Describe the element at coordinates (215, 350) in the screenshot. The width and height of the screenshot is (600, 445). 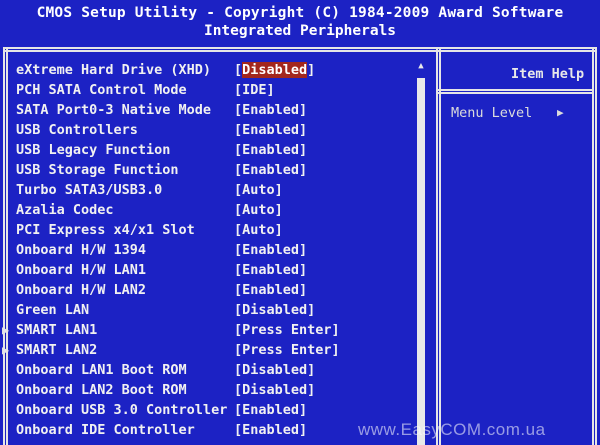
I see `setting-row: ▶ SMART LAN2 [Press Enter]` at that location.